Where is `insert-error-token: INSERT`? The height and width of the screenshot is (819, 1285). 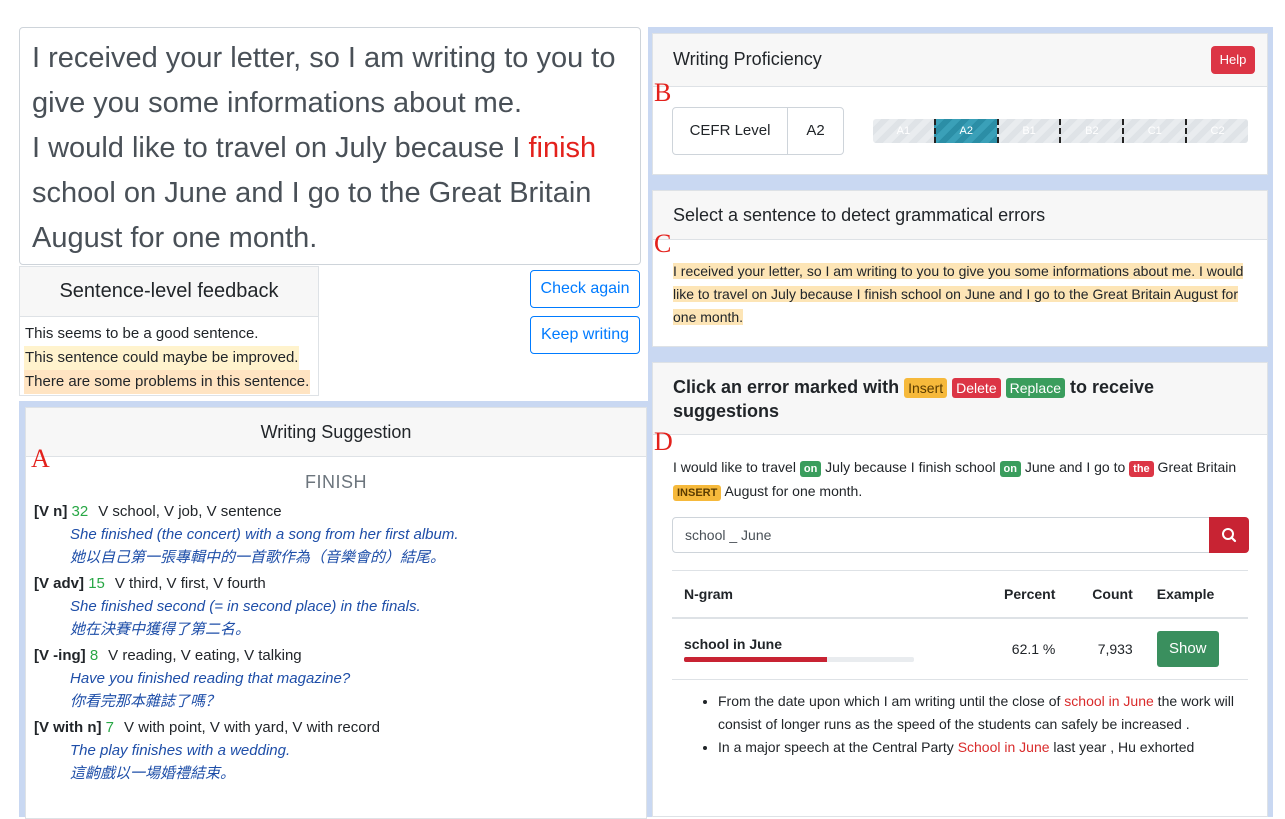 insert-error-token: INSERT is located at coordinates (697, 493).